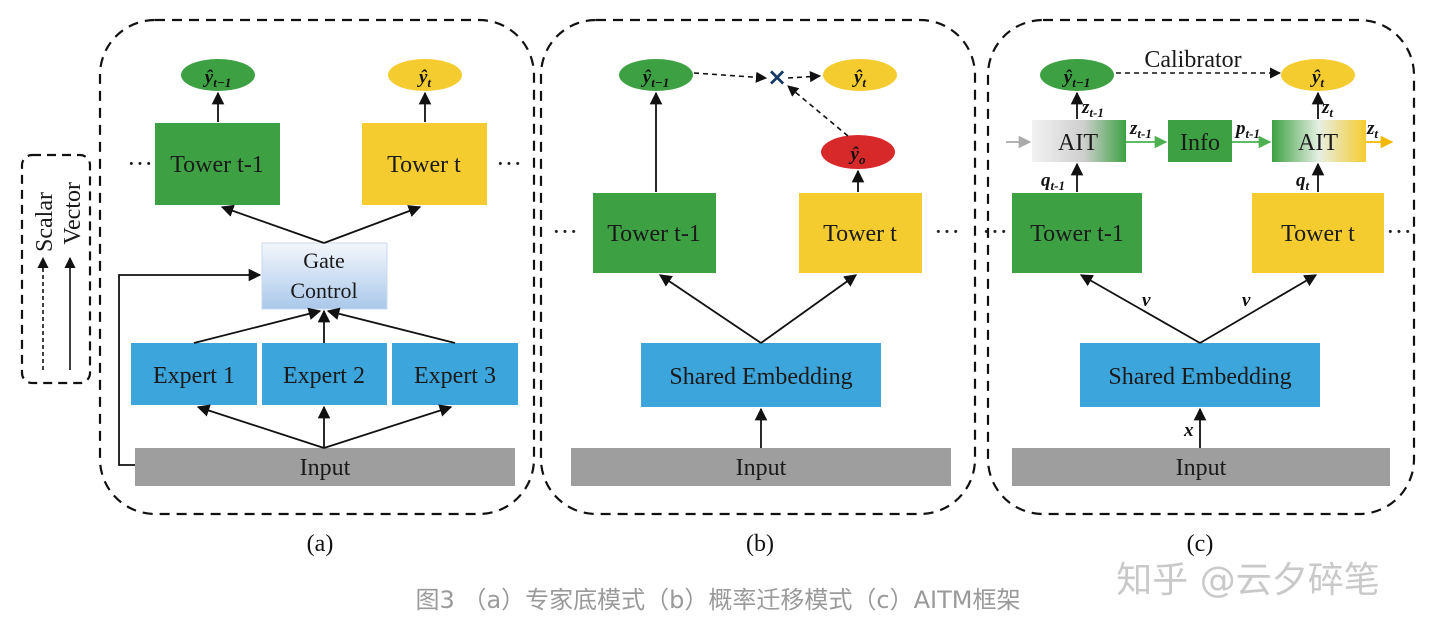 This screenshot has height=634, width=1440. What do you see at coordinates (424, 165) in the screenshot?
I see `tower-cur-a-label: Tower t` at bounding box center [424, 165].